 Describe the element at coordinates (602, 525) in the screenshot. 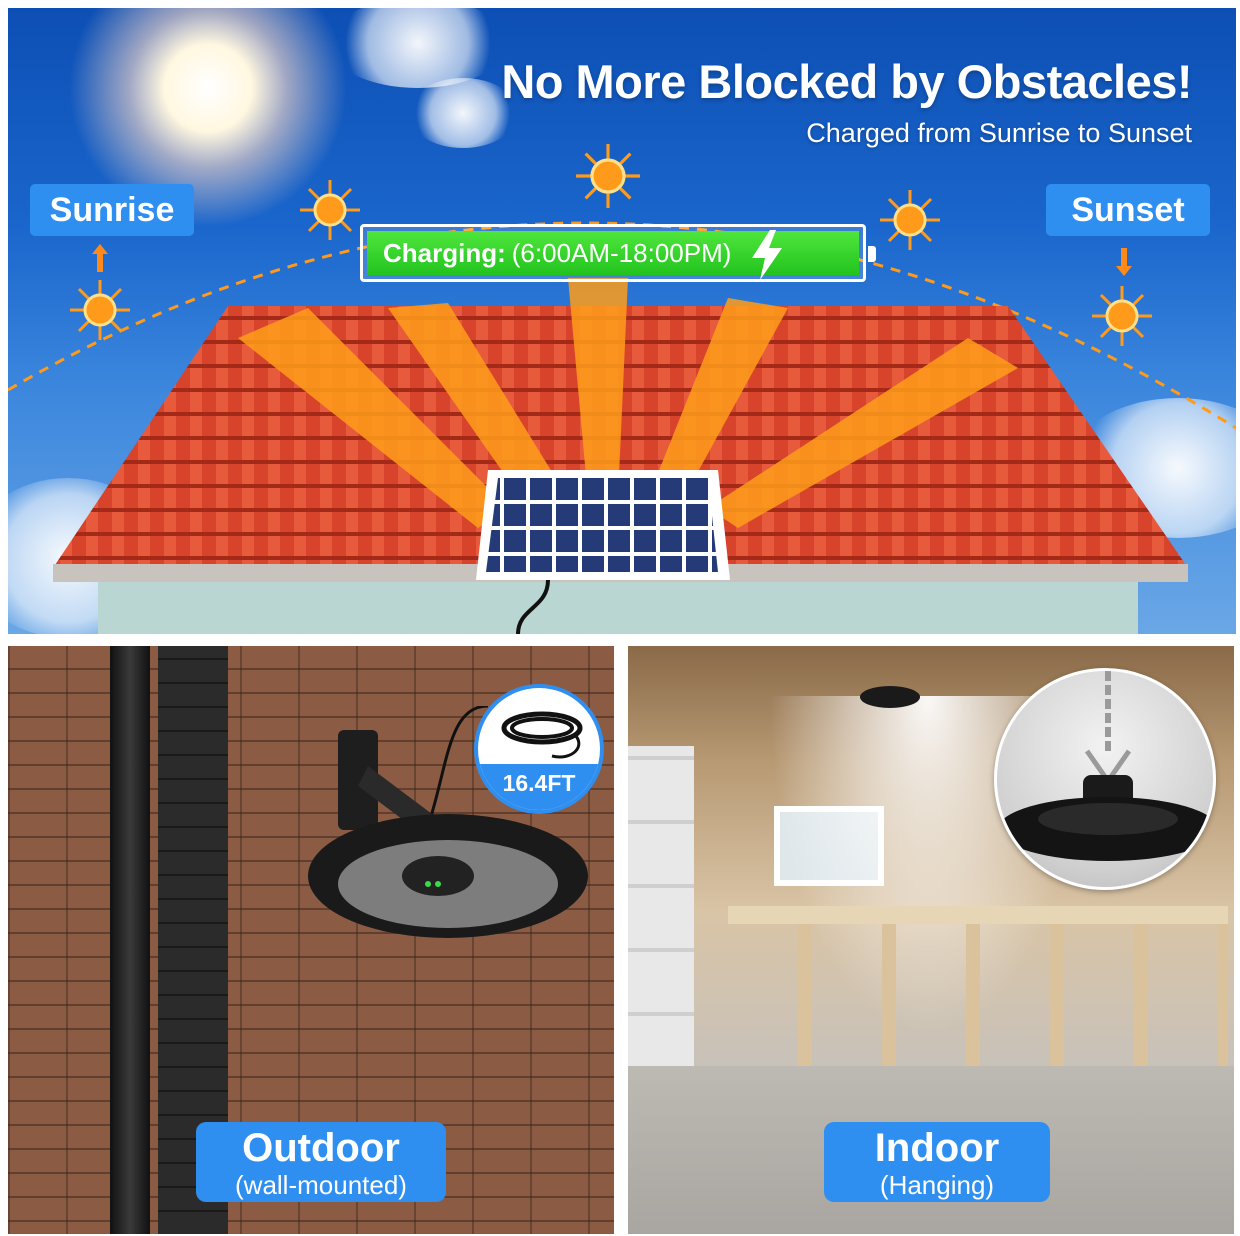

I see `solar-panel` at that location.